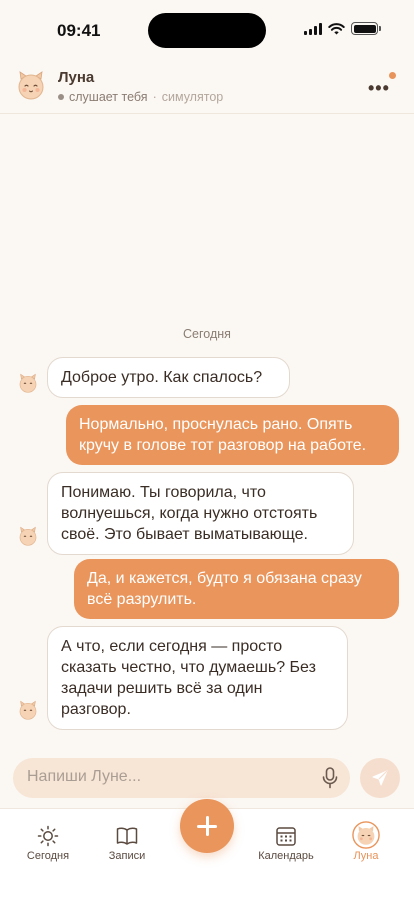 The height and width of the screenshot is (900, 414). I want to click on status-icons, so click(342, 28).